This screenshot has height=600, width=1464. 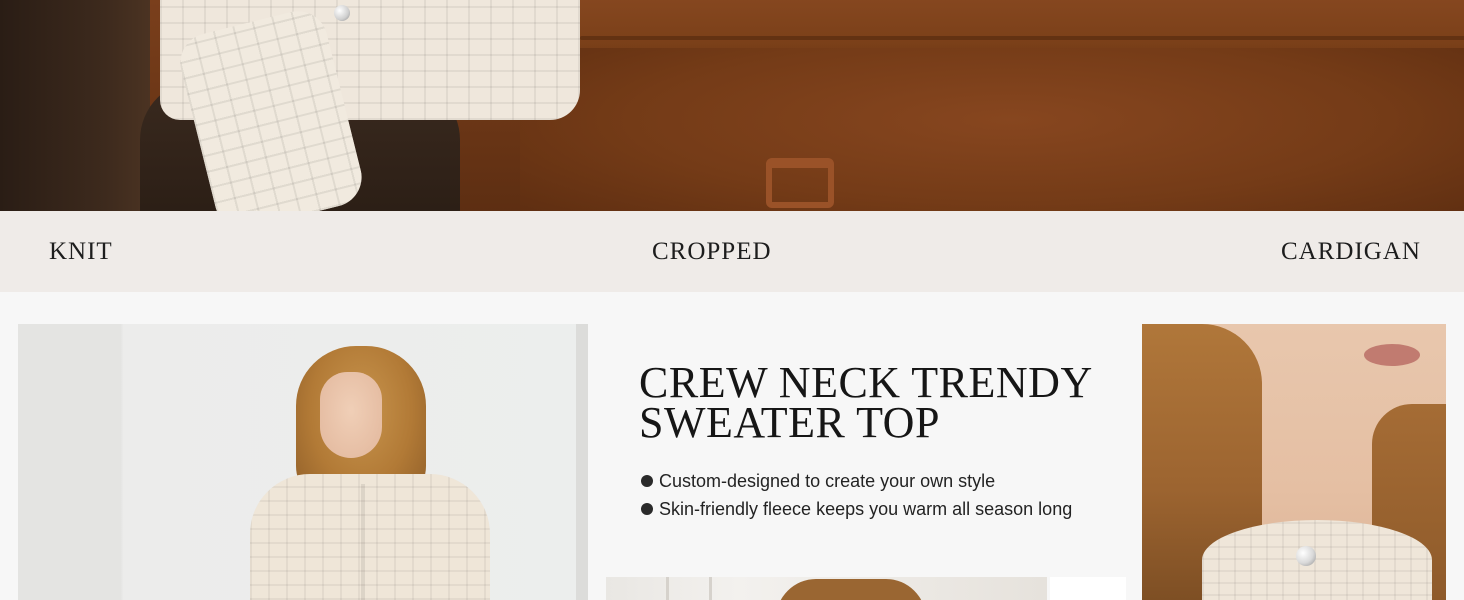 I want to click on keyword-strip: KNIT CROPPED CARDIGAN, so click(x=732, y=251).